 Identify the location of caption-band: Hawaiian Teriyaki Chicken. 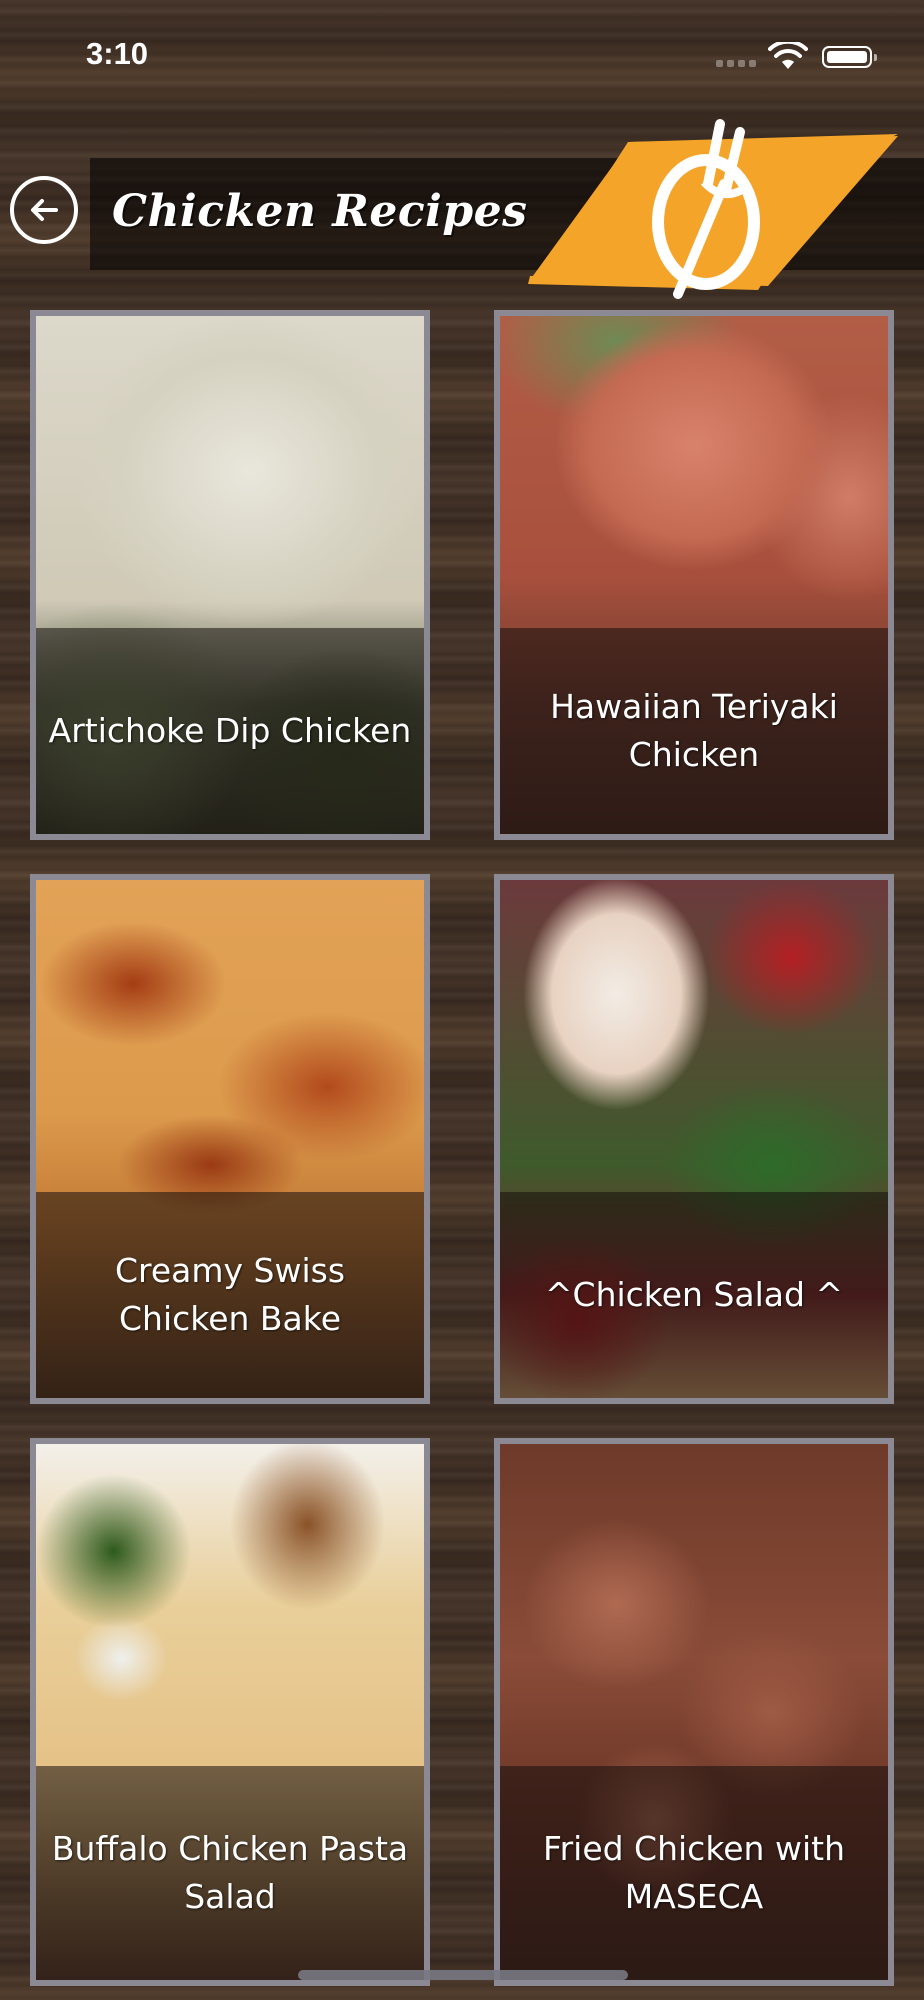
(694, 731).